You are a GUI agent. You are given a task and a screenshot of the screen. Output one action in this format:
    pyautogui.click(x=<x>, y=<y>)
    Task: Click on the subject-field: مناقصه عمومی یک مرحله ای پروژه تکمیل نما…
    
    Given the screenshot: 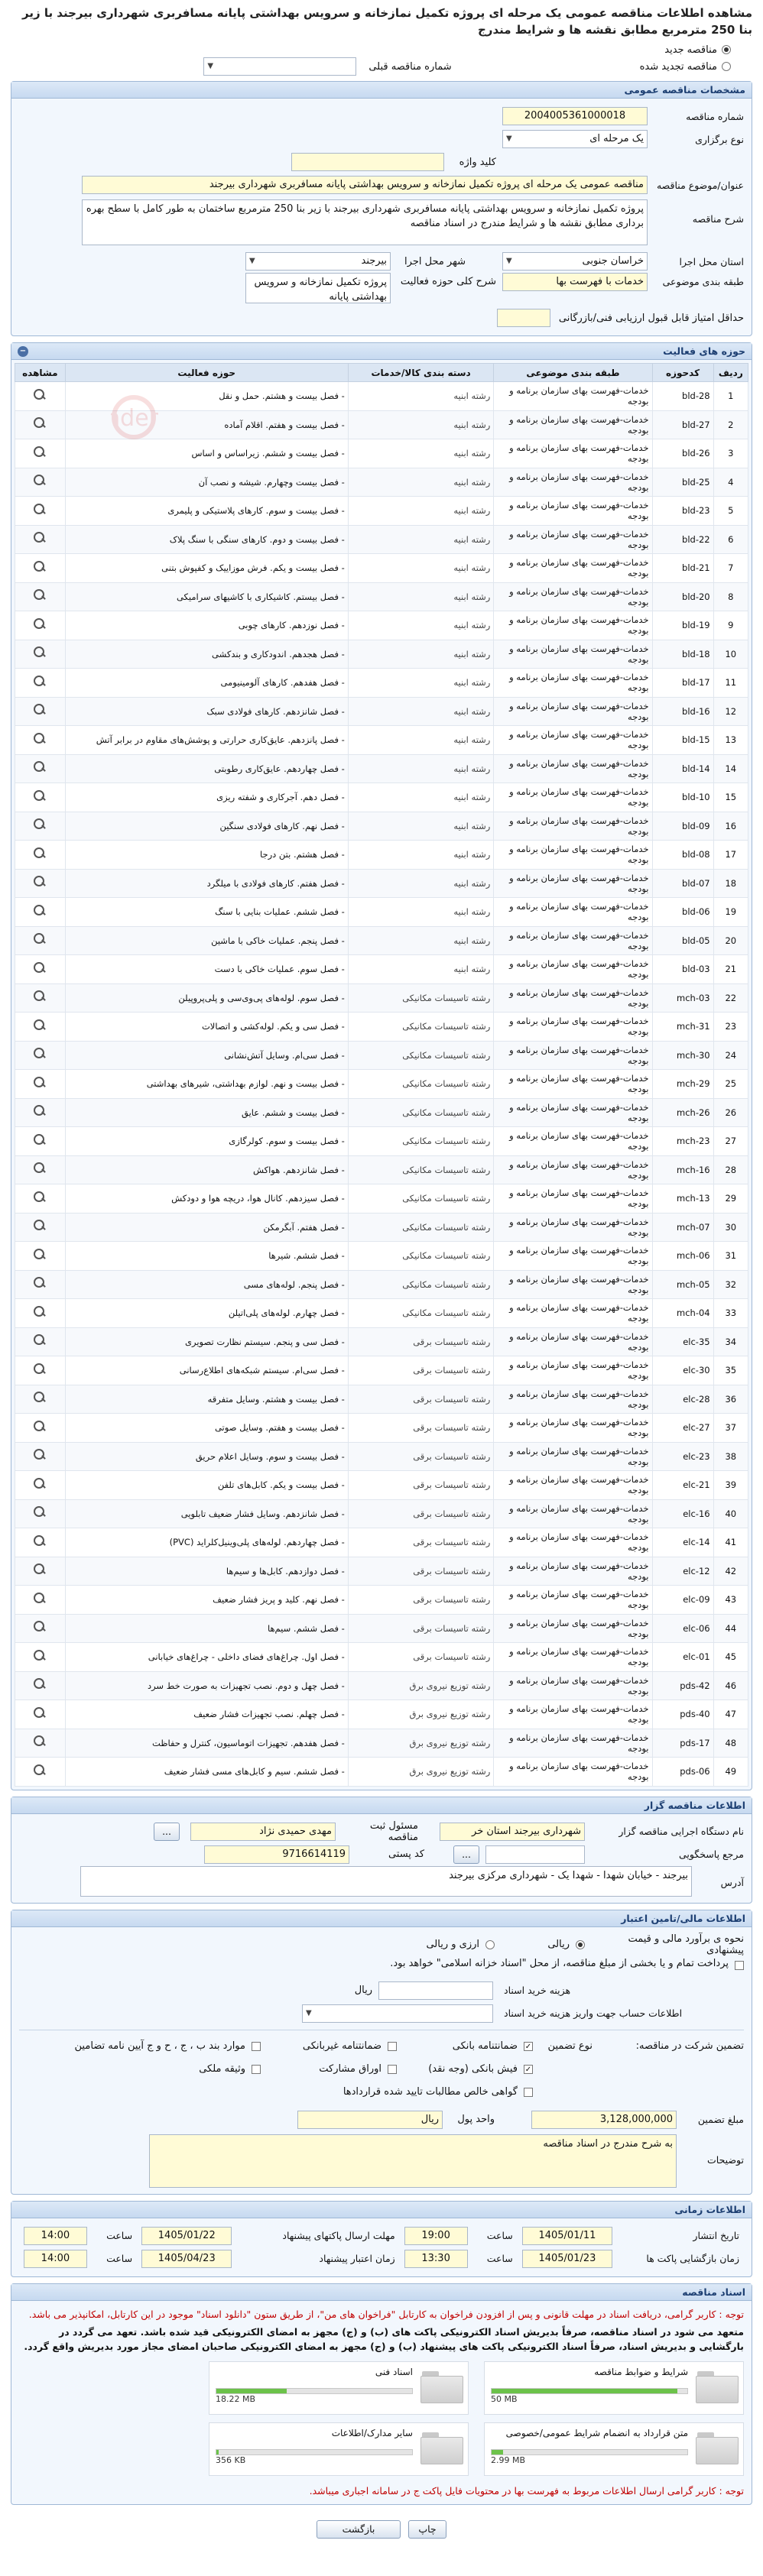 What is the action you would take?
    pyautogui.click(x=365, y=185)
    